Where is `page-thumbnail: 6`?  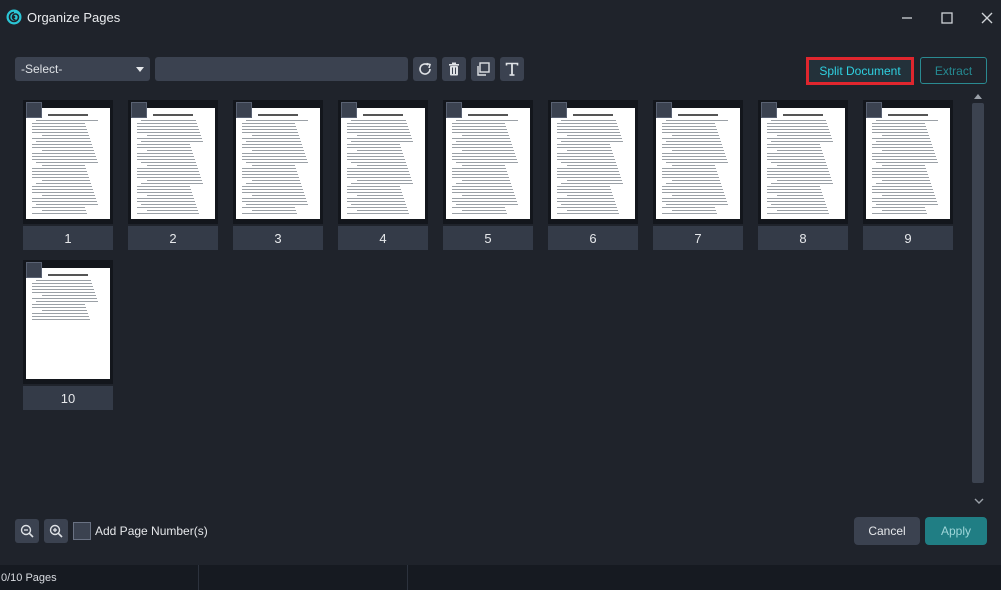
page-thumbnail: 6 is located at coordinates (593, 175).